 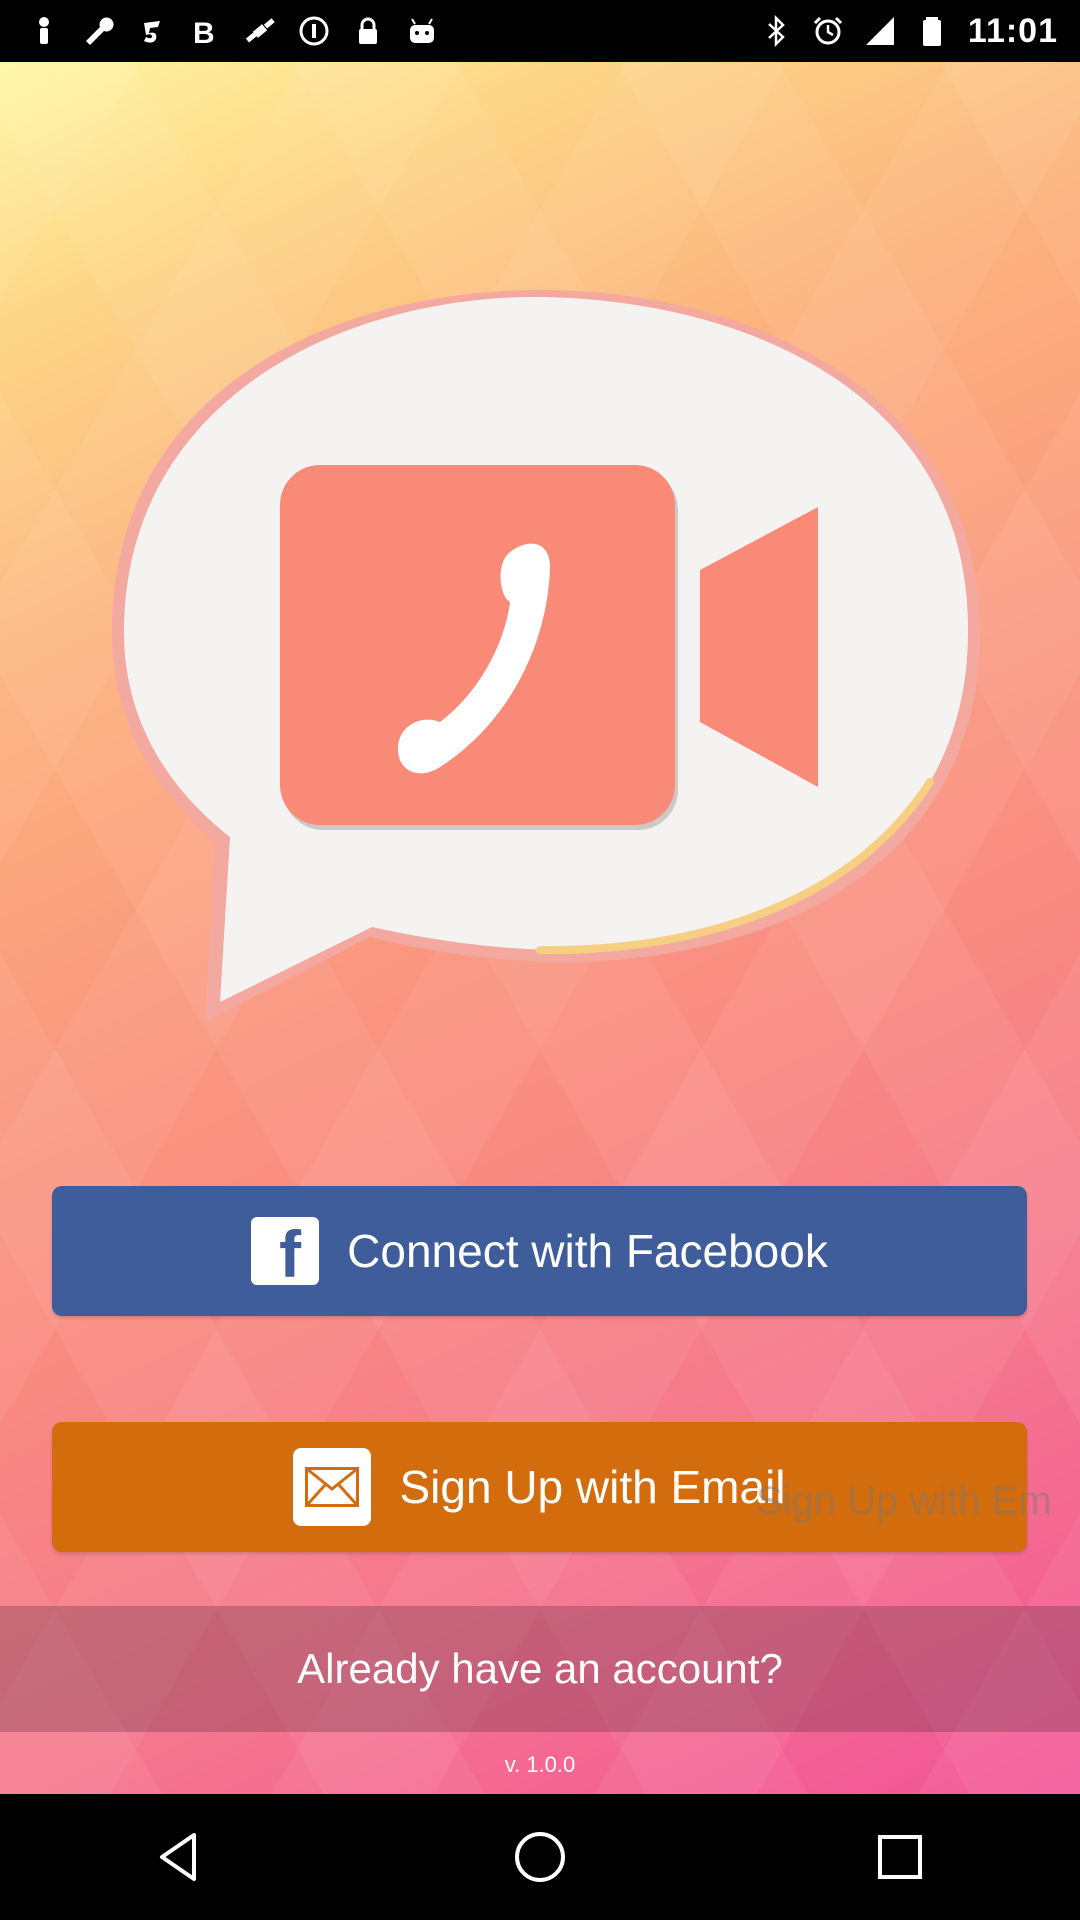 I want to click on status-bar: B 11:01, so click(x=540, y=31).